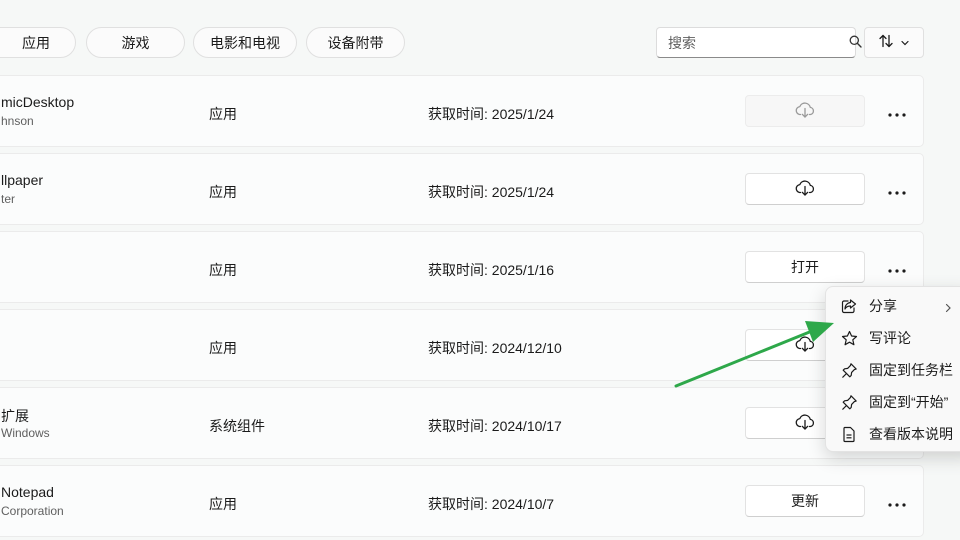 The image size is (960, 540). What do you see at coordinates (495, 426) in the screenshot?
I see `acquired-date: 获取时间: 2024/10/17` at bounding box center [495, 426].